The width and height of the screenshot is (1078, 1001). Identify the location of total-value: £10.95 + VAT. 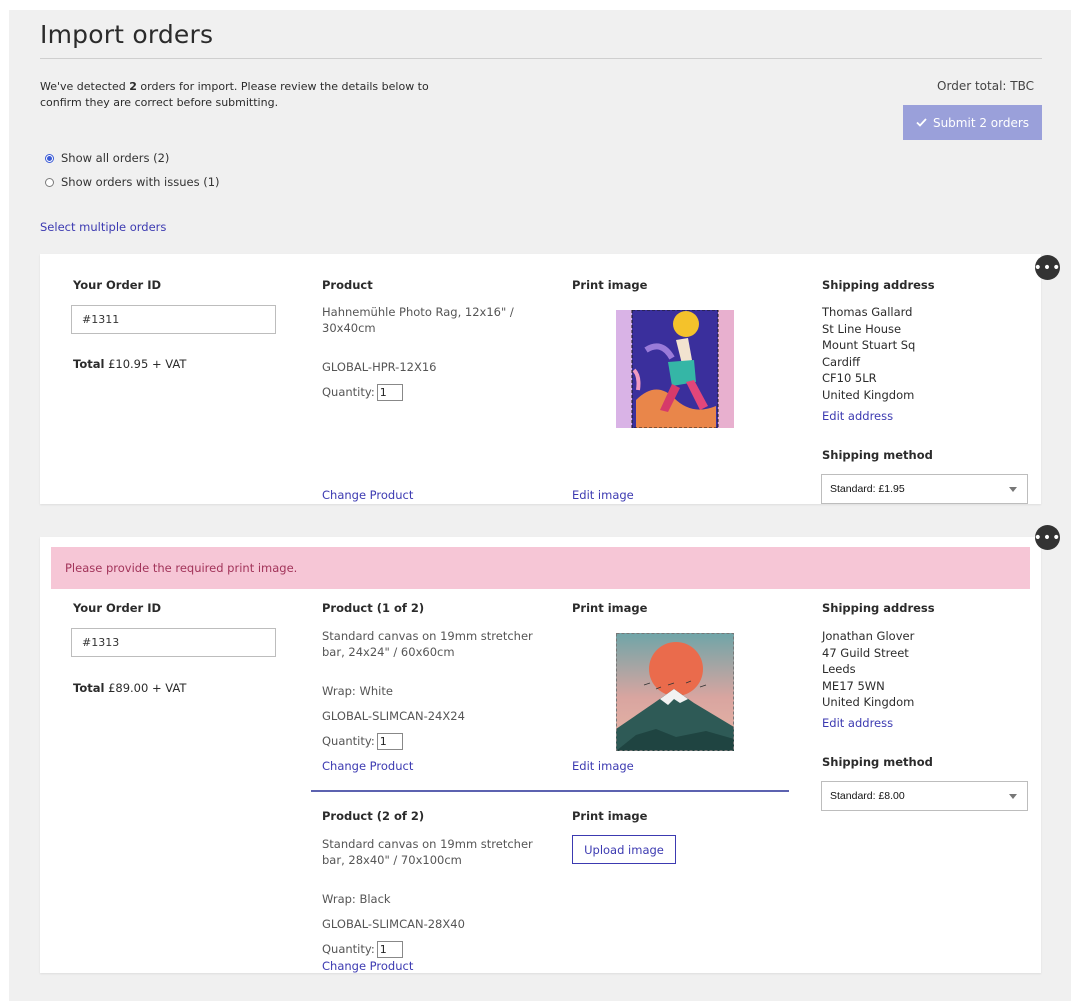
(145, 364).